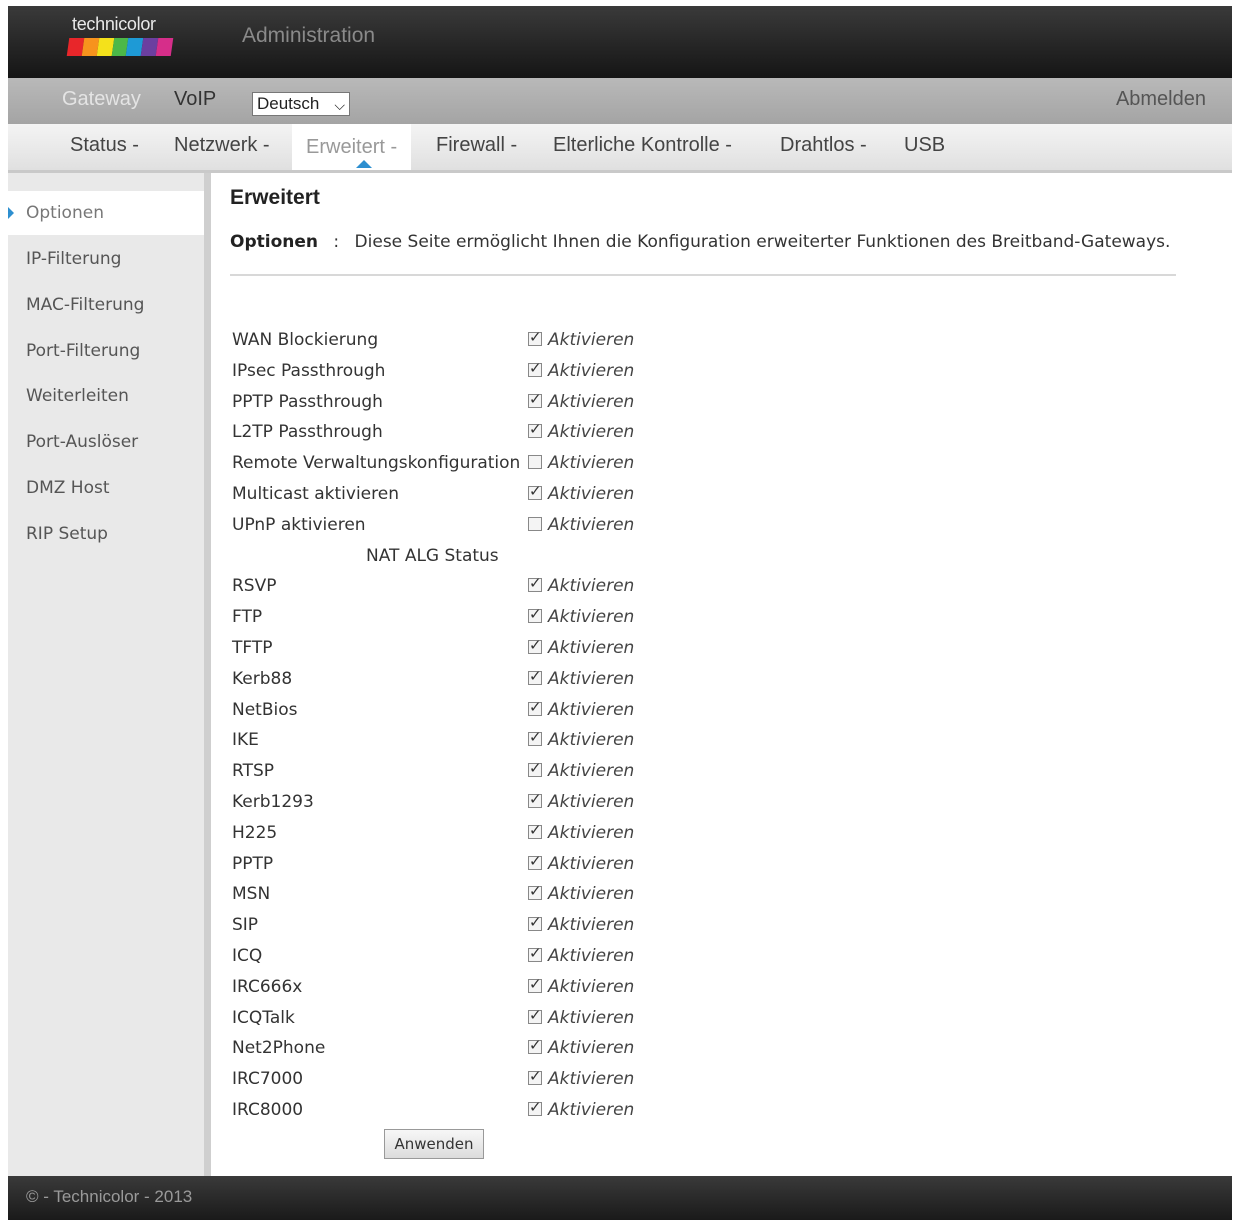 Image resolution: width=1234 pixels, height=1220 pixels. I want to click on option-row: ICQ Aktivieren, so click(580, 957).